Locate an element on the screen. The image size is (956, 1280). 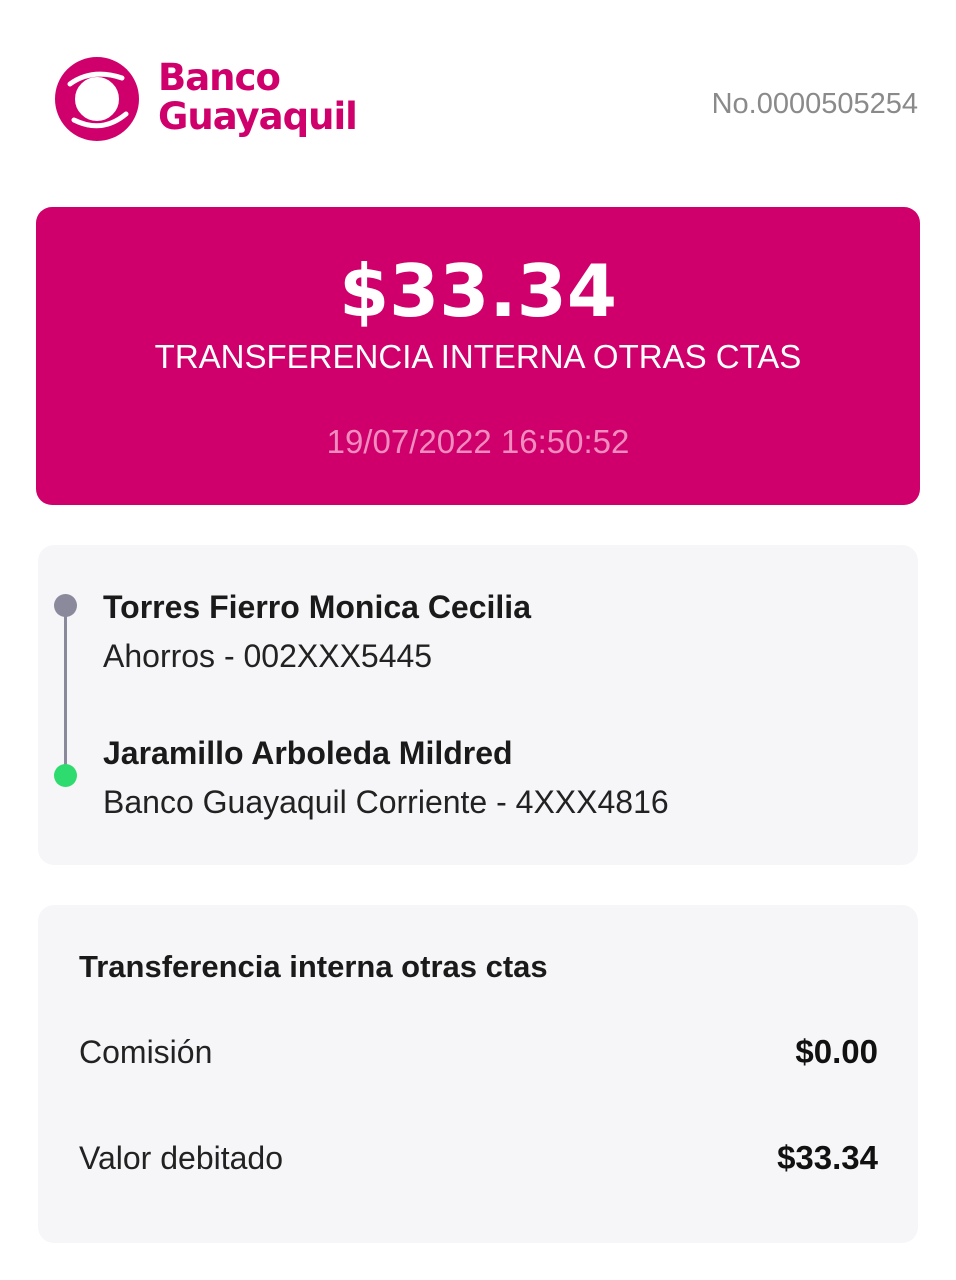
transfer-amount: $33.34 is located at coordinates (478, 291).